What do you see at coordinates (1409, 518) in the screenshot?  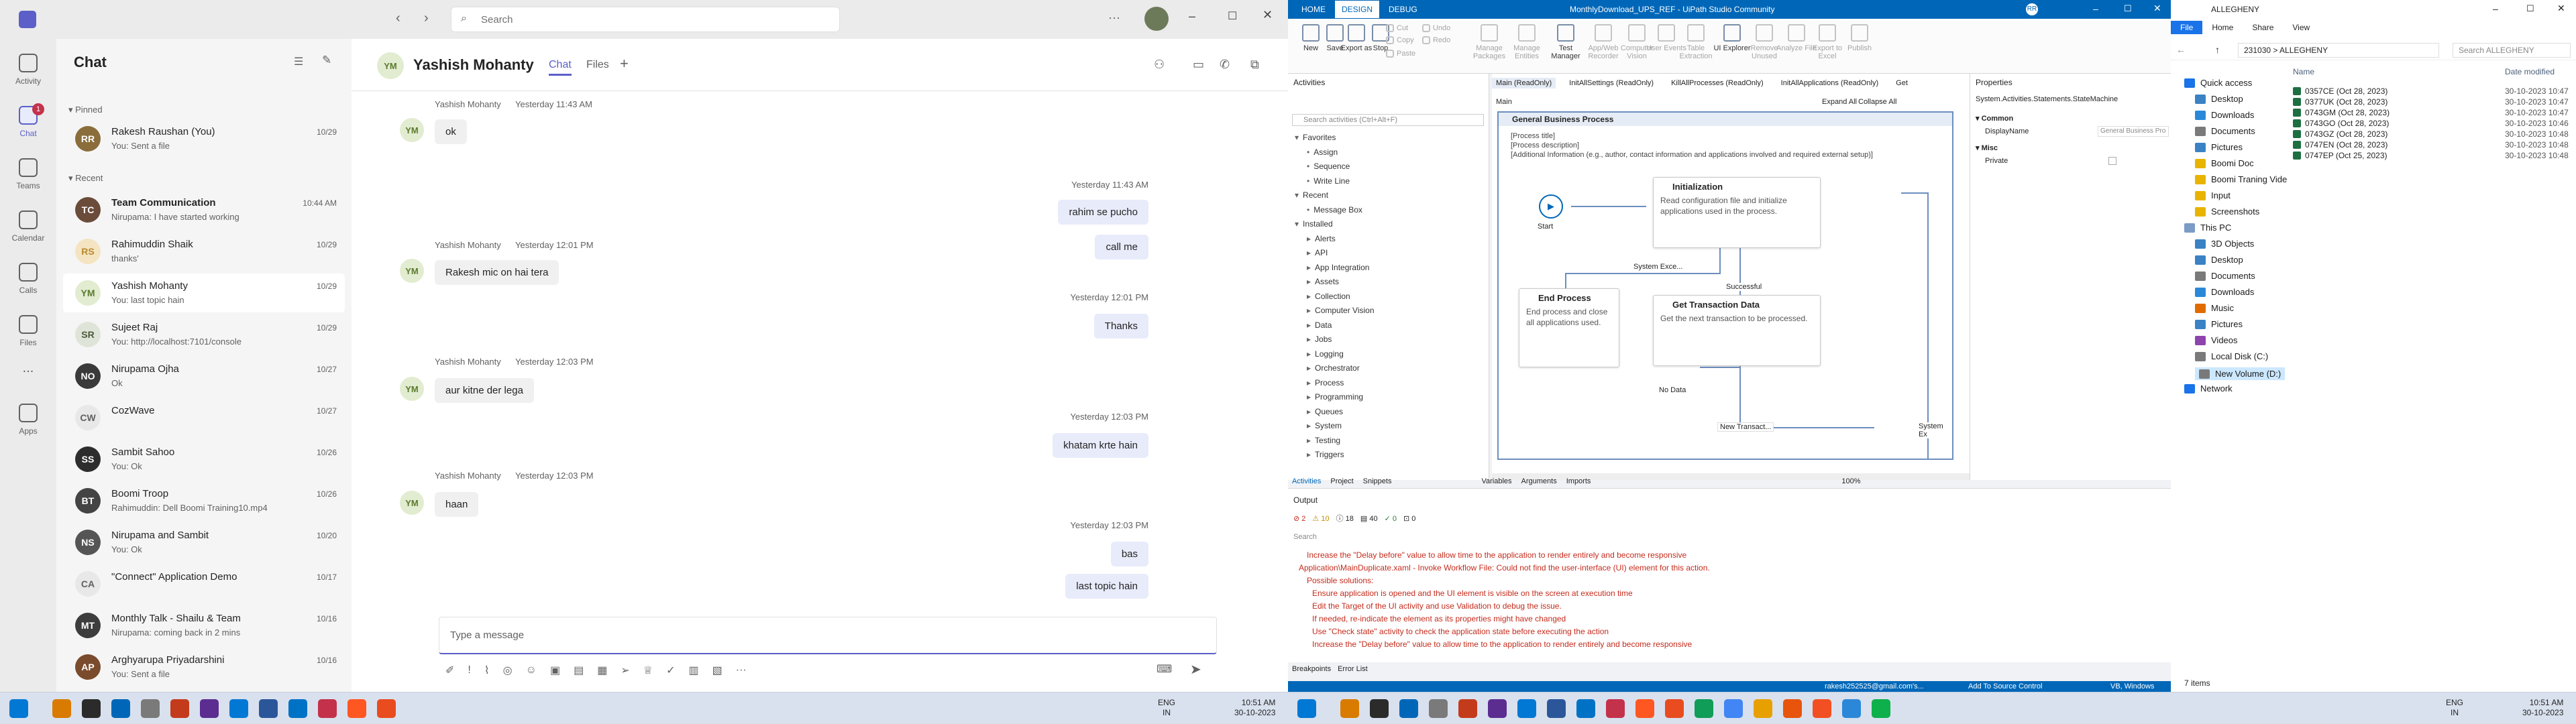 I see `filter-other: ⊡ 0` at bounding box center [1409, 518].